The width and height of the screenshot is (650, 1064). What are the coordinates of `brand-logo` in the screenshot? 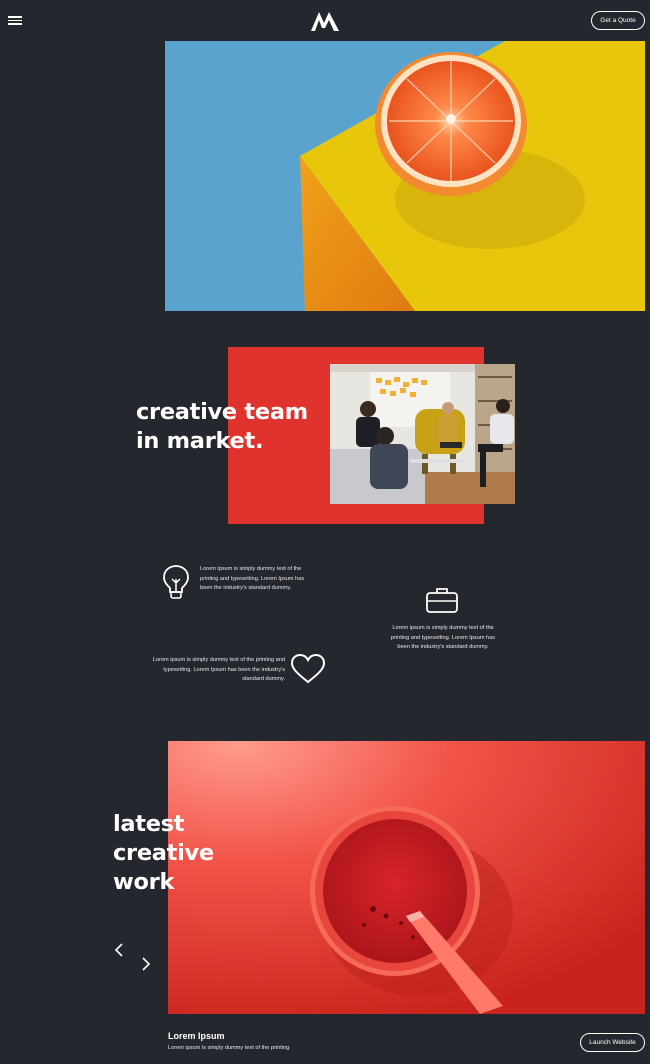 It's located at (325, 21).